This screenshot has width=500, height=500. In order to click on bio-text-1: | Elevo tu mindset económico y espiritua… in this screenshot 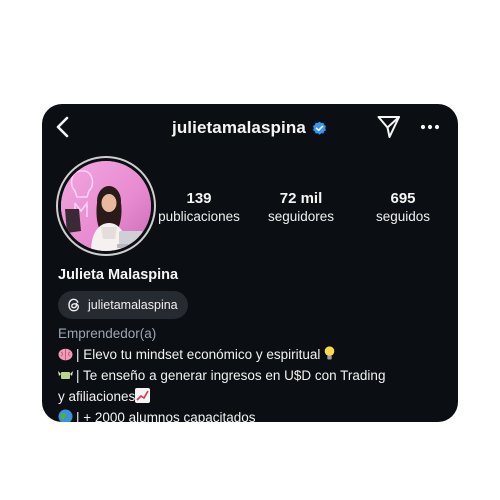, I will do `click(198, 354)`.